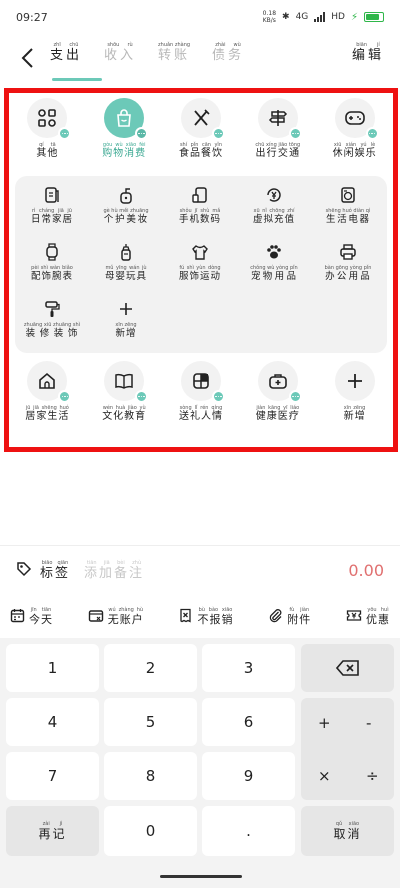 This screenshot has width=400, height=888. Describe the element at coordinates (116, 617) in the screenshot. I see `account-option: 无账户wú zhàng hù` at that location.